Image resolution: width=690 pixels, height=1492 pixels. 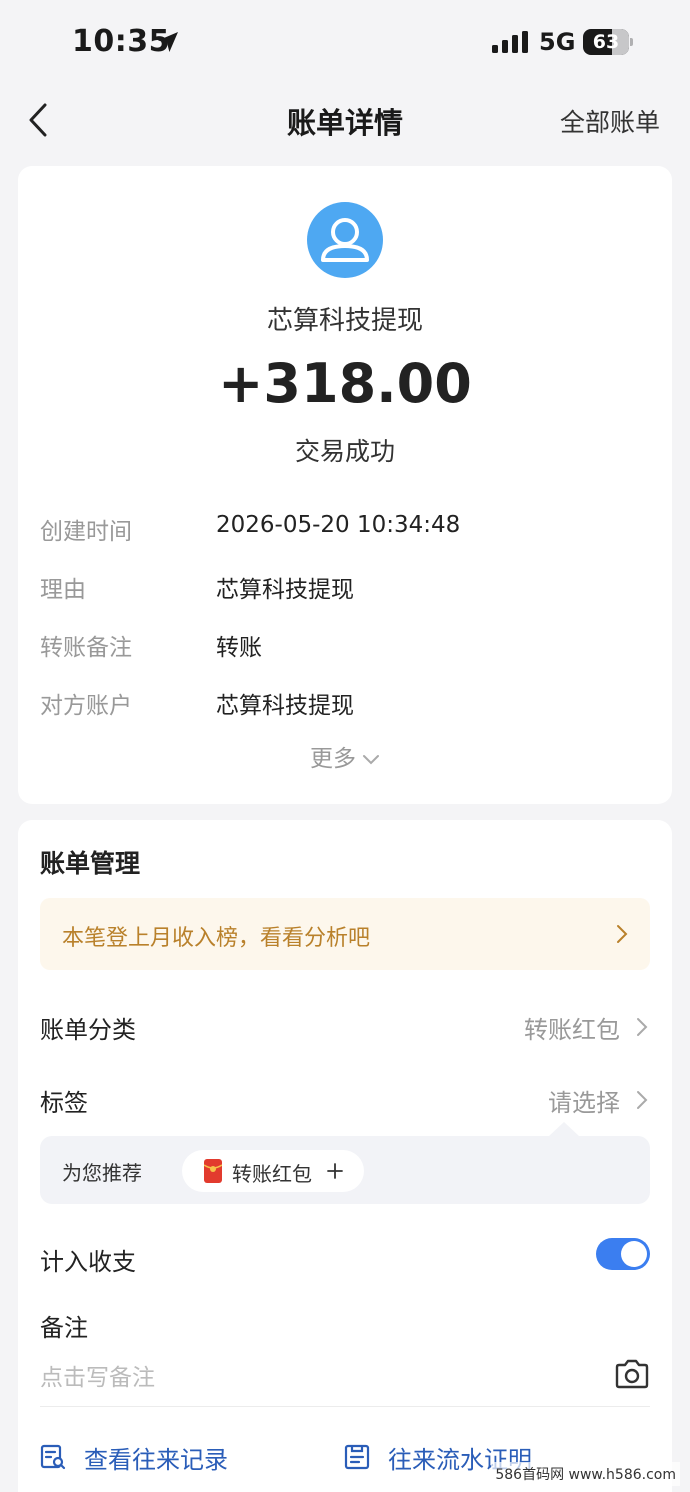 What do you see at coordinates (345, 1406) in the screenshot?
I see `divider` at bounding box center [345, 1406].